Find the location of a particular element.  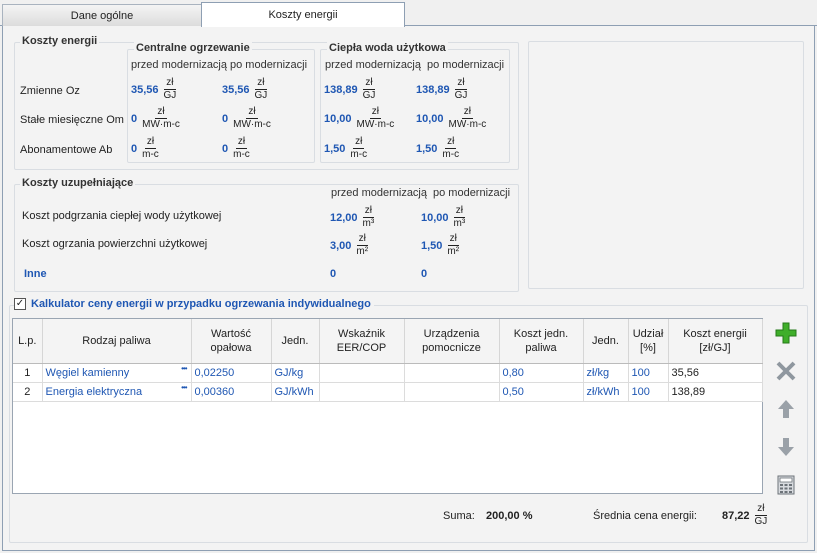

grid-cell-energia: 35,56 is located at coordinates (715, 373).